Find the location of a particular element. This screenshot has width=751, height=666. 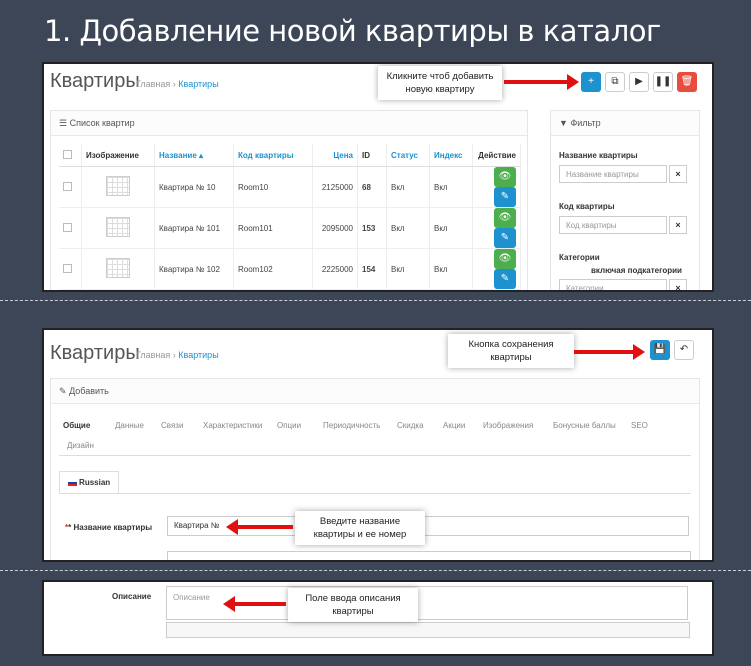

col-price: Цена is located at coordinates (335, 155).